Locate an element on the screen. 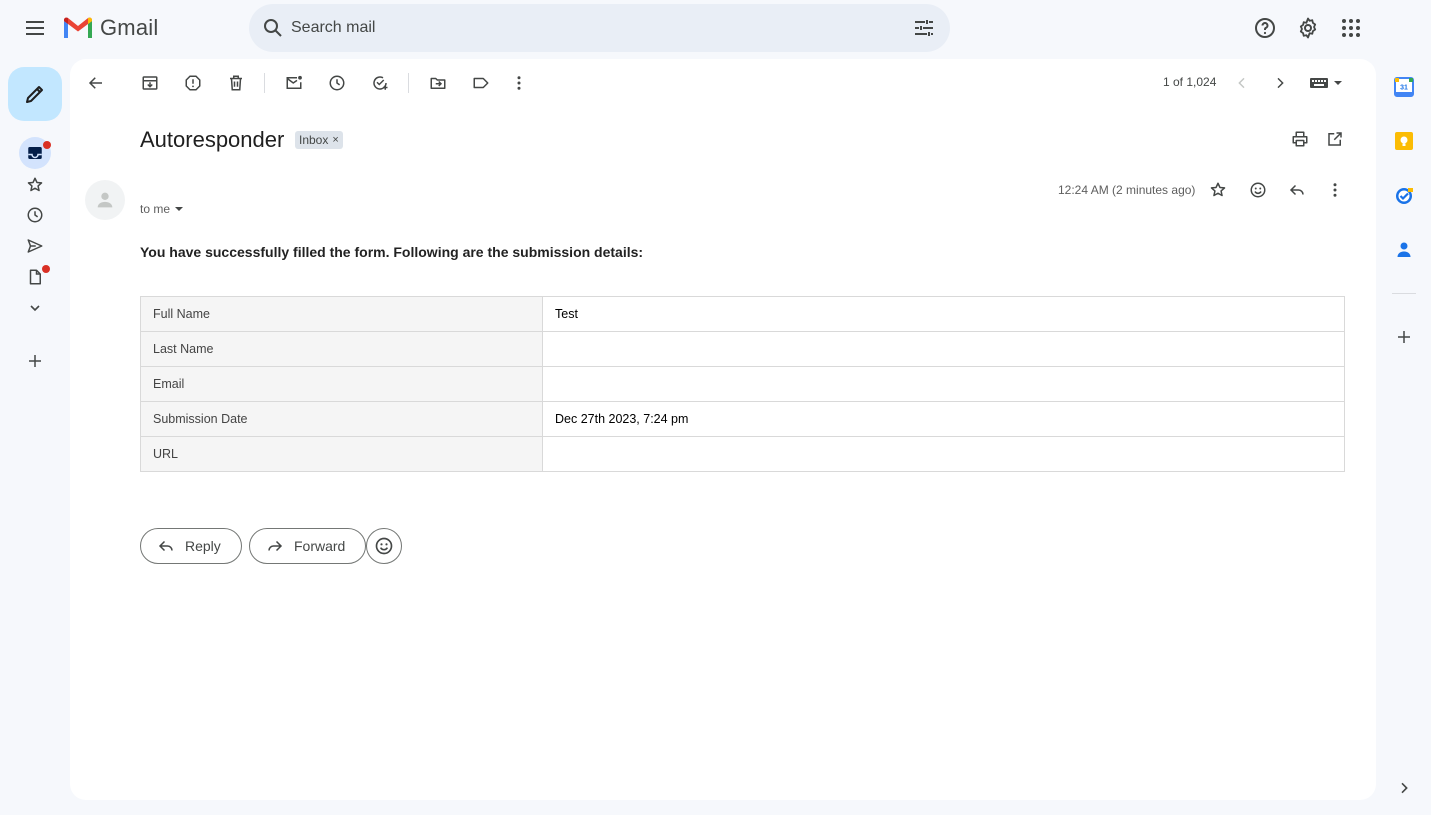 The width and height of the screenshot is (1431, 815). table-row: Email is located at coordinates (742, 384).